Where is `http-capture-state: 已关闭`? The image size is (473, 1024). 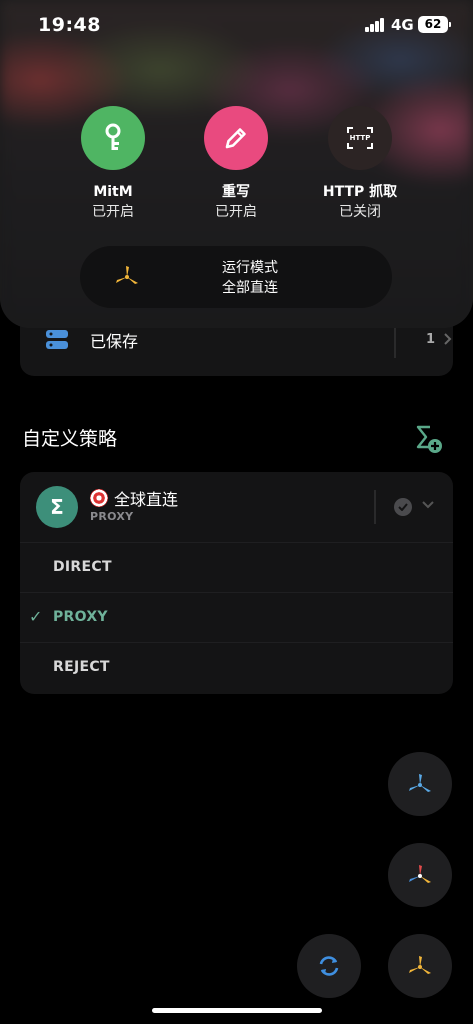 http-capture-state: 已关闭 is located at coordinates (360, 212).